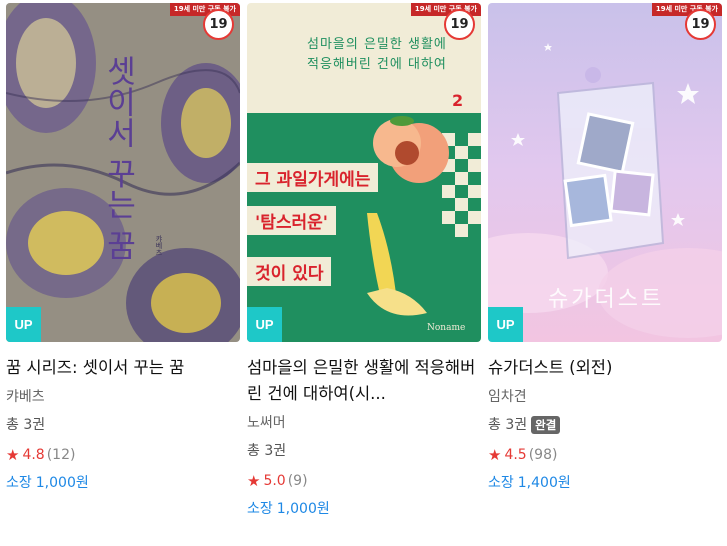 Image resolution: width=727 pixels, height=546 pixels. Describe the element at coordinates (446, 328) in the screenshot. I see `svg-text: Noname` at that location.